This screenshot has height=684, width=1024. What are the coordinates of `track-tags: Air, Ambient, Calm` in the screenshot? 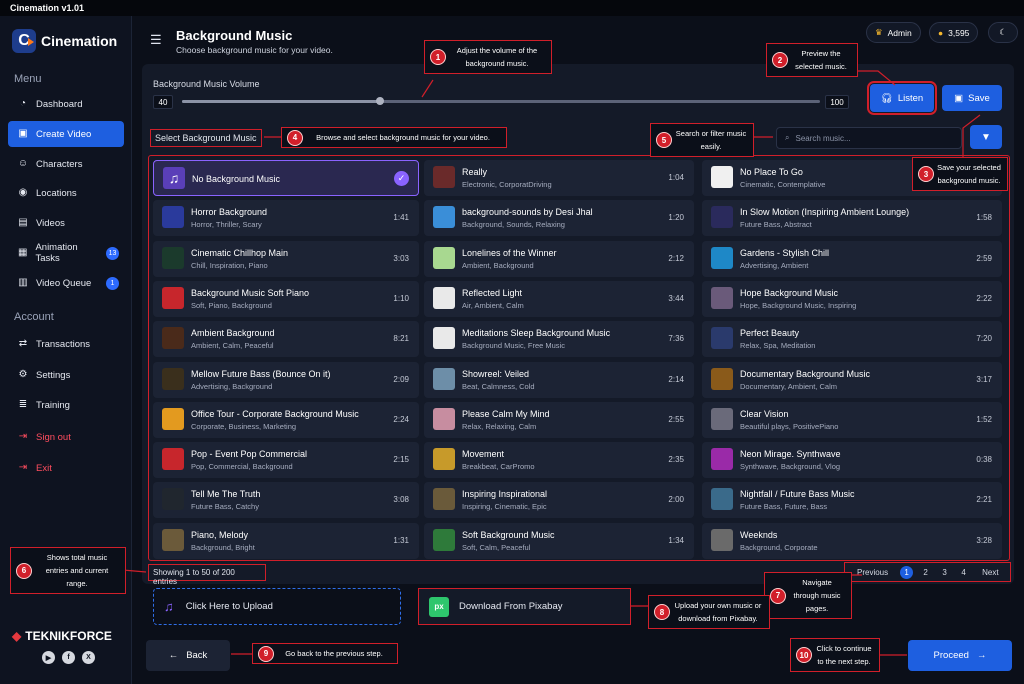 It's located at (493, 305).